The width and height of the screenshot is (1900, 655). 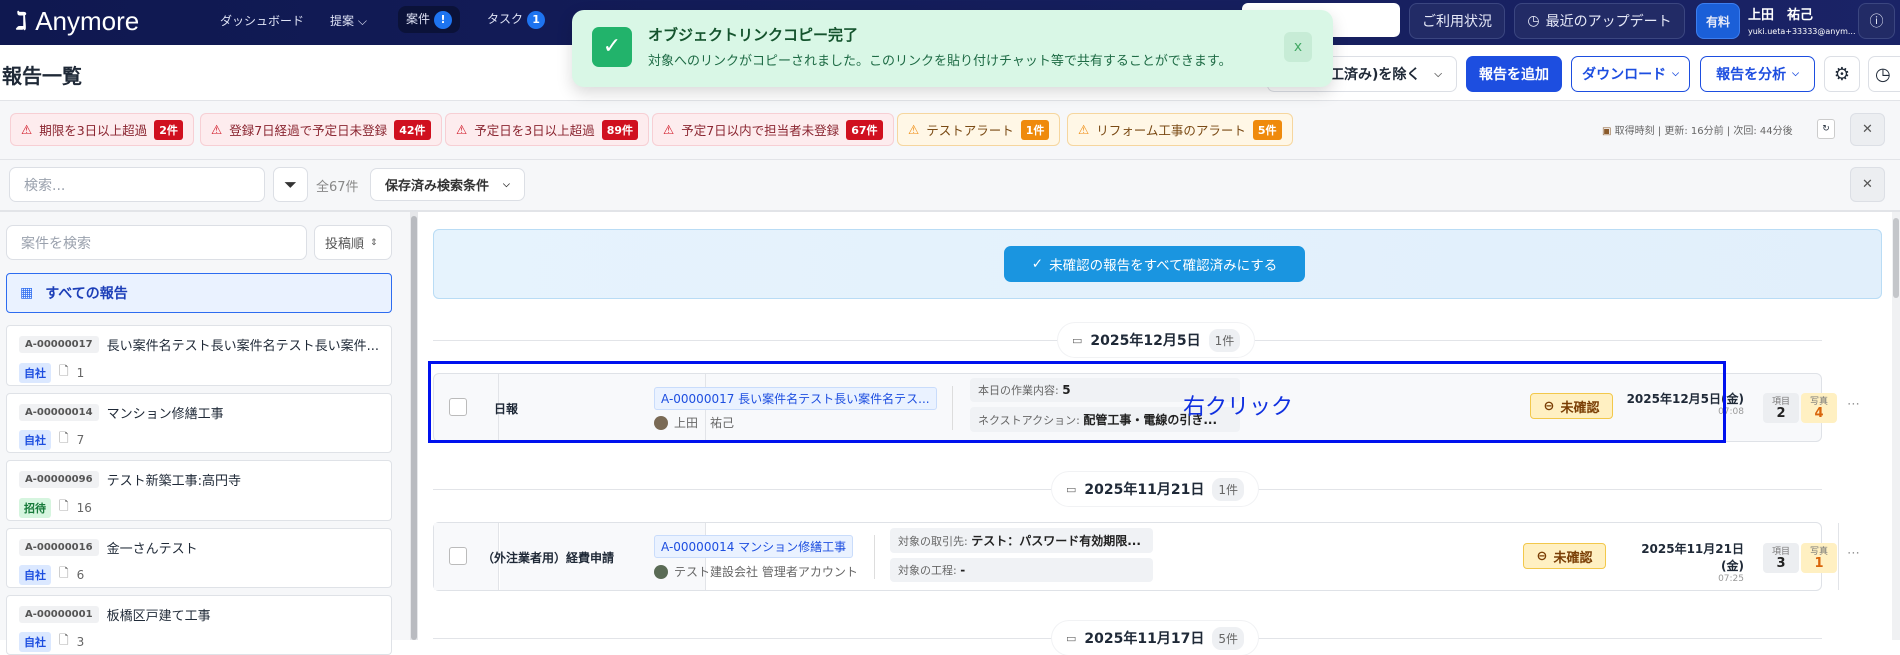 I want to click on project-name: 板橋区戸建て工事, so click(x=158, y=616).